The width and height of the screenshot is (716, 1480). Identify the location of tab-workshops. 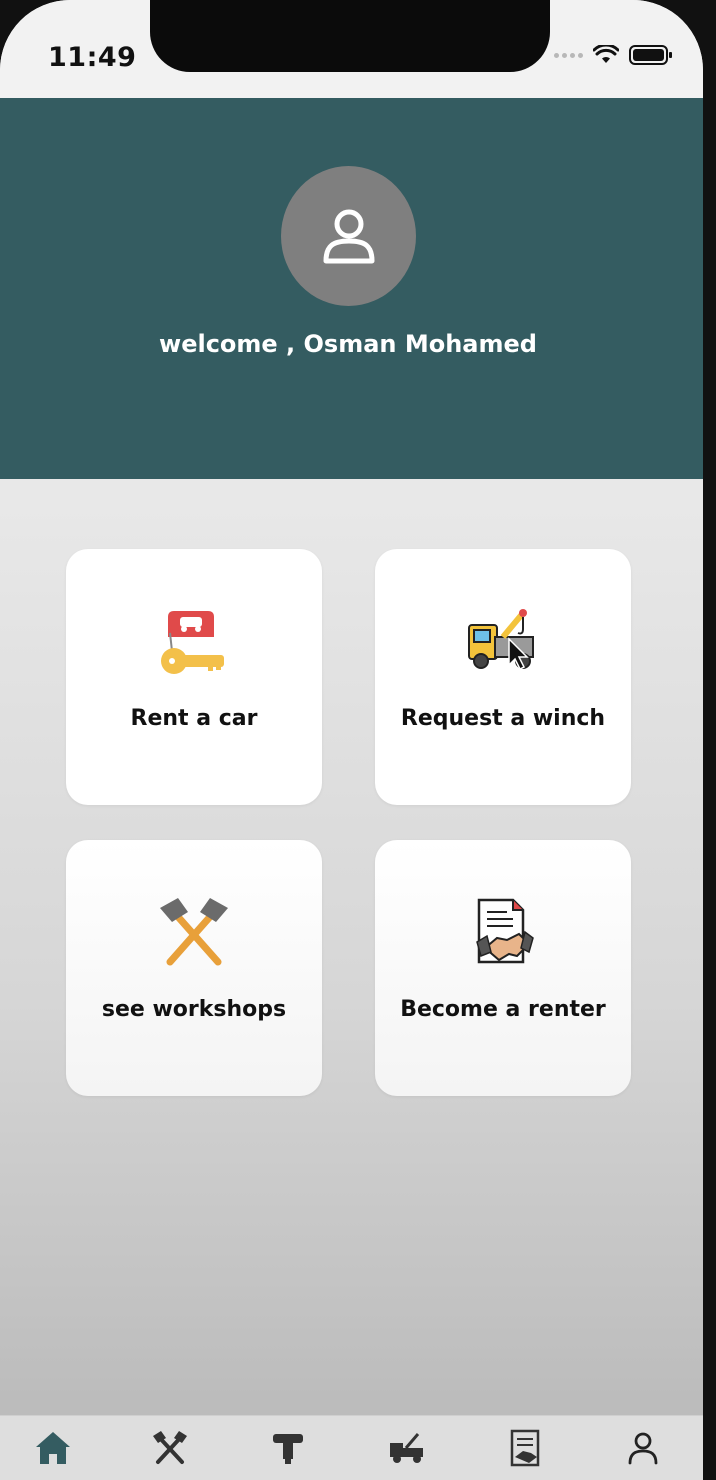
(170, 1448).